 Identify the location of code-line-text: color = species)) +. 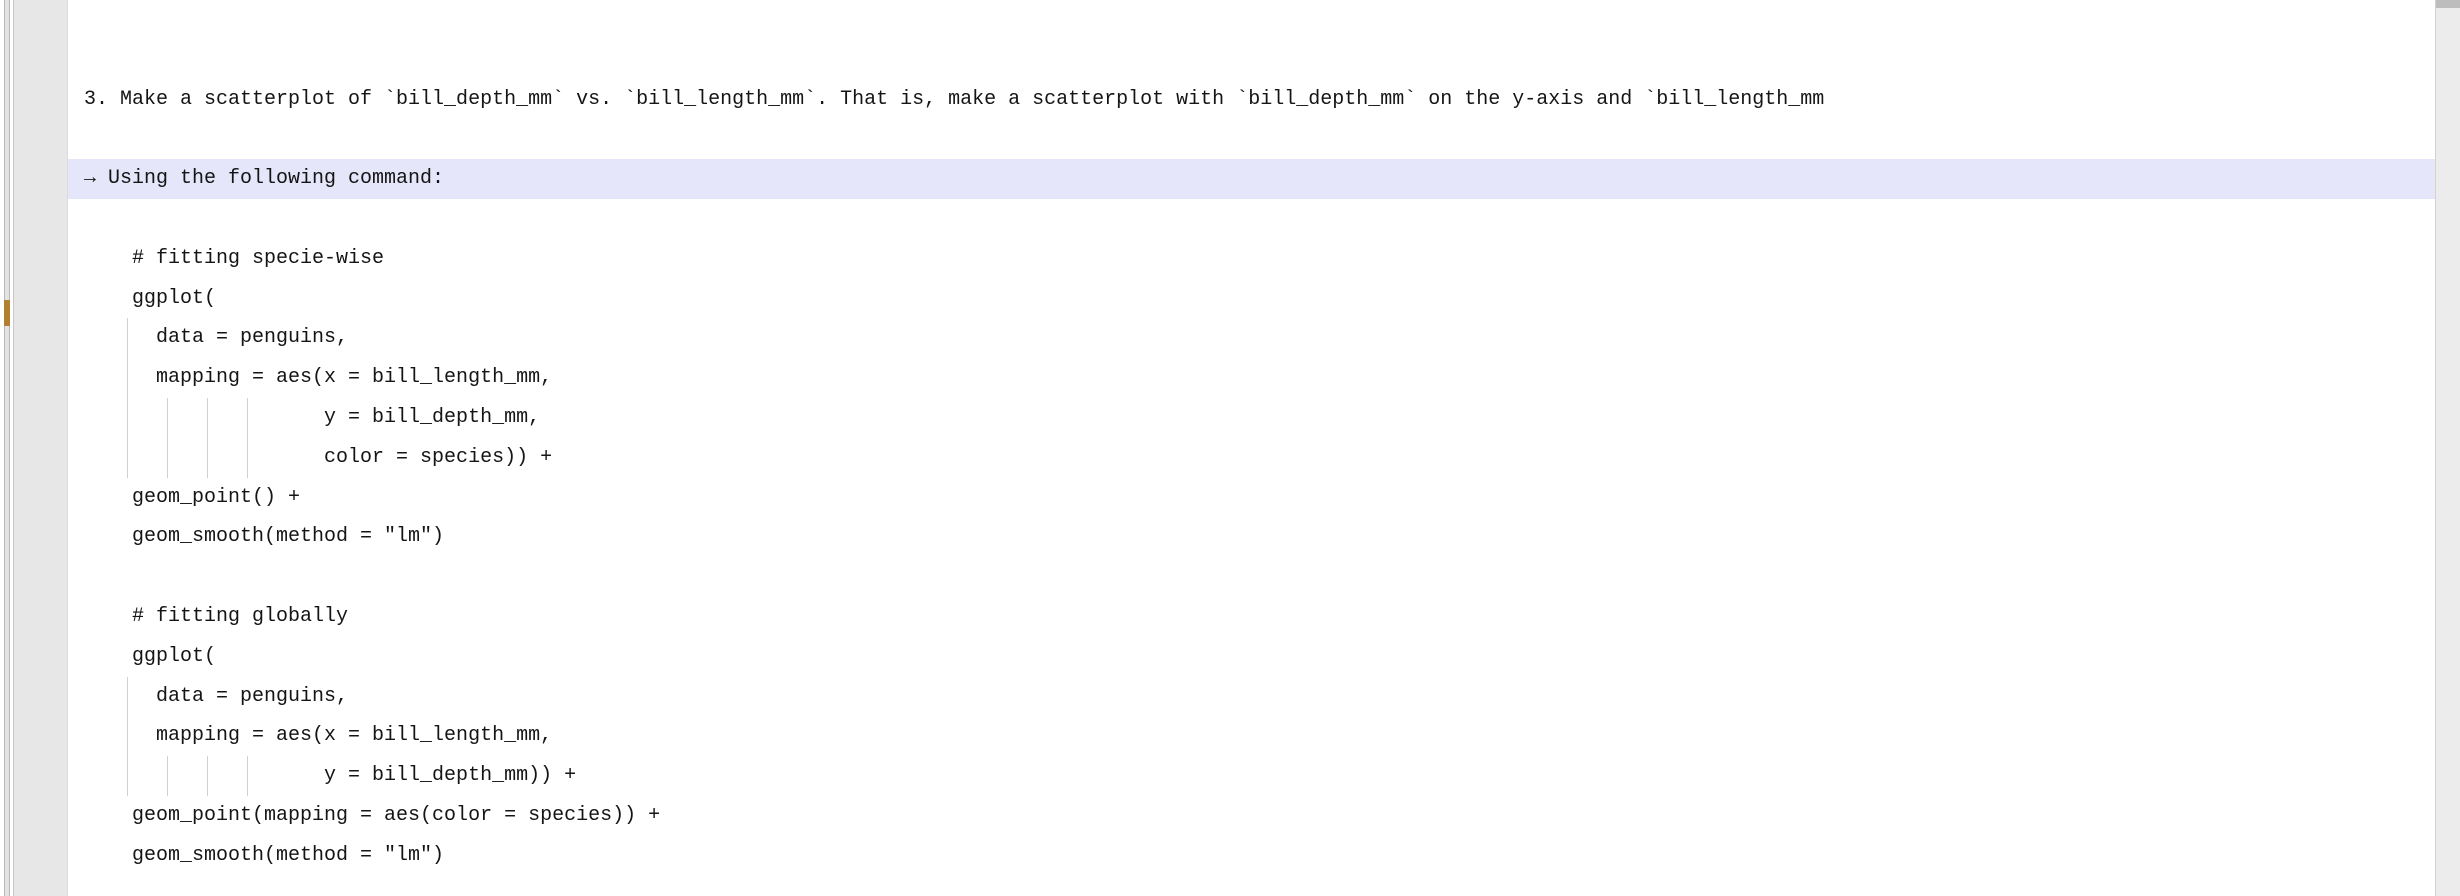
(318, 457).